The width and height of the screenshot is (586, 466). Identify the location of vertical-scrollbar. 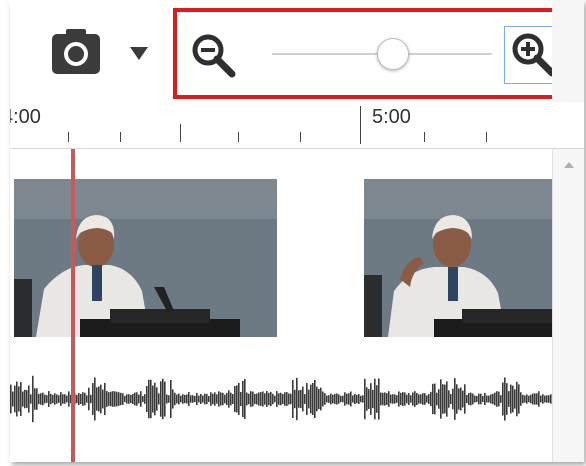
(568, 305).